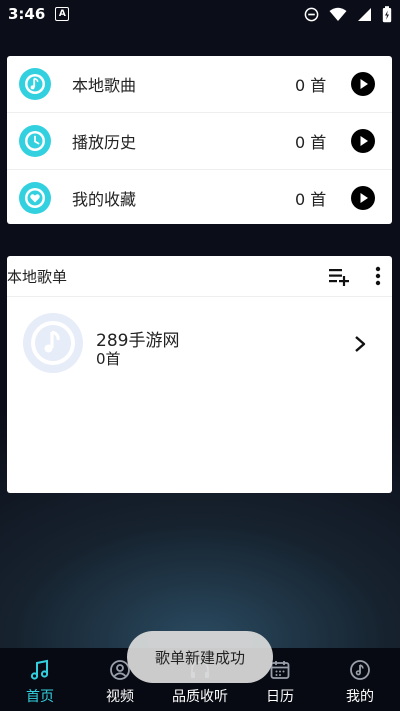 Image resolution: width=400 pixels, height=711 pixels. What do you see at coordinates (35, 198) in the screenshot?
I see `heart-icon` at bounding box center [35, 198].